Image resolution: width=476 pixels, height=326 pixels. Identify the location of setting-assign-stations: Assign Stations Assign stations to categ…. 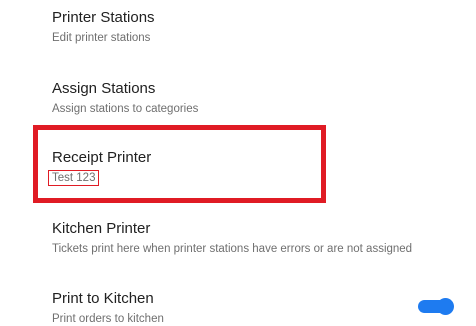
(264, 98).